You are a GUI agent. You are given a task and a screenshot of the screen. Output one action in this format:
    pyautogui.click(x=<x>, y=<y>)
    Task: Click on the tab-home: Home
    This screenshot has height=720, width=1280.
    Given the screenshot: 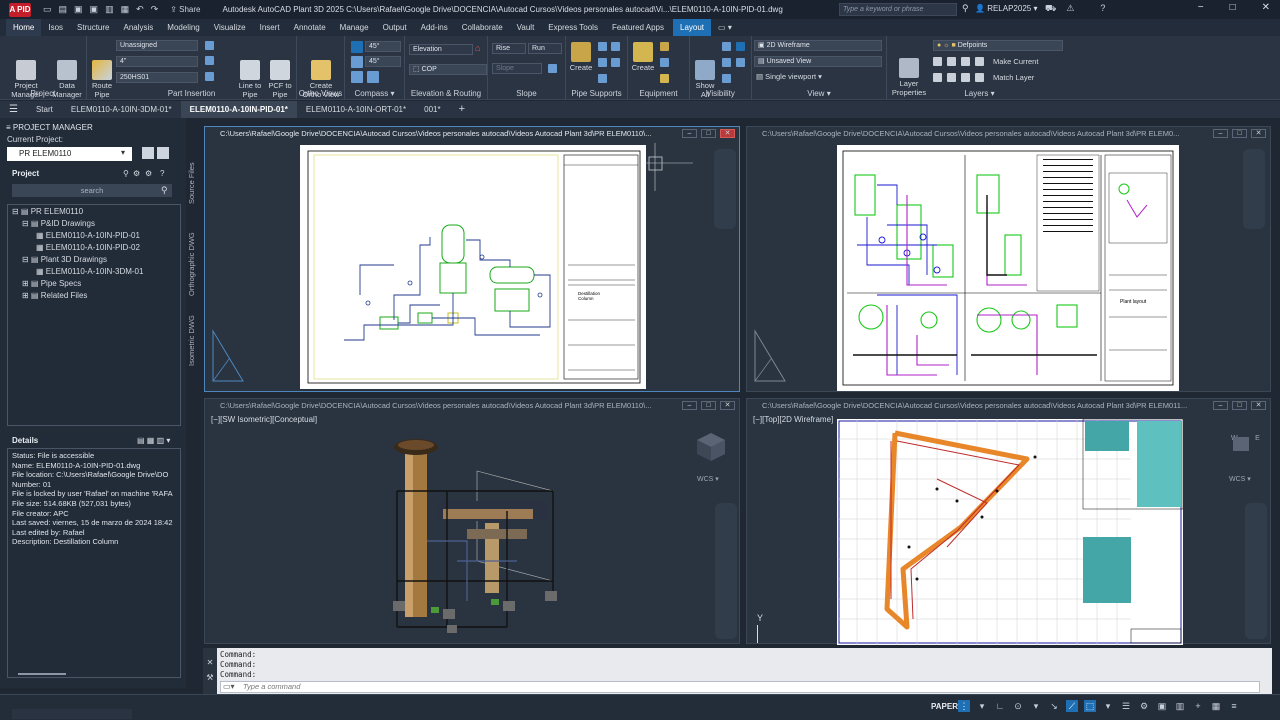 What is the action you would take?
    pyautogui.click(x=24, y=27)
    